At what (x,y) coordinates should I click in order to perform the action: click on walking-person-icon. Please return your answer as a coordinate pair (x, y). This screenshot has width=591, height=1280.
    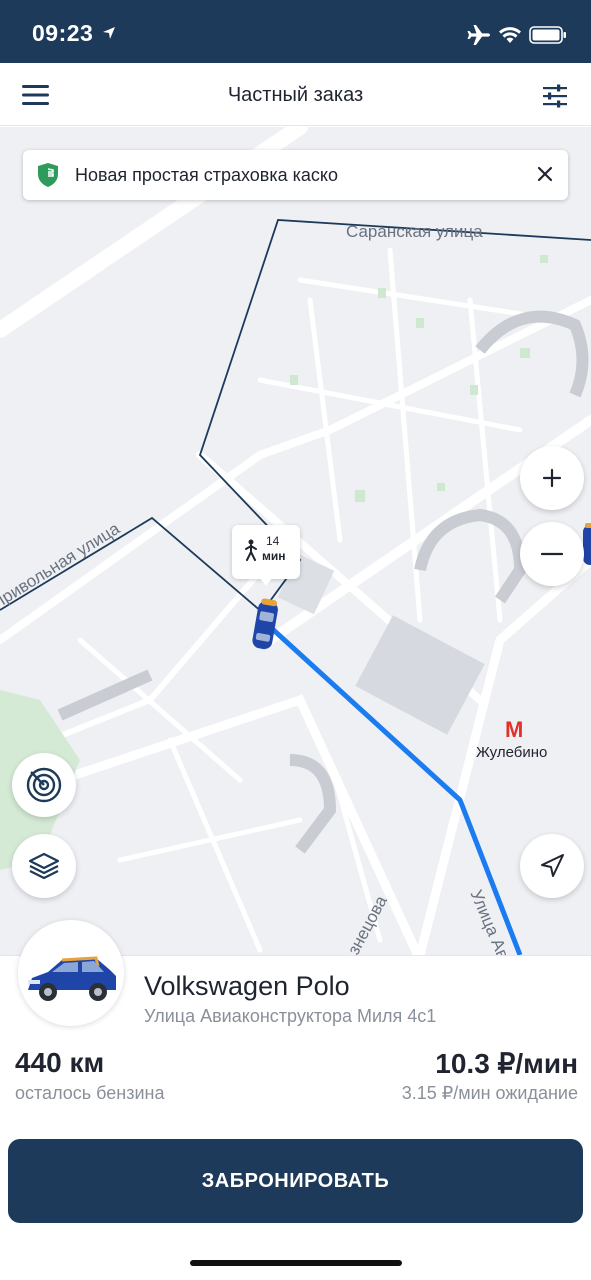
    Looking at the image, I should click on (251, 550).